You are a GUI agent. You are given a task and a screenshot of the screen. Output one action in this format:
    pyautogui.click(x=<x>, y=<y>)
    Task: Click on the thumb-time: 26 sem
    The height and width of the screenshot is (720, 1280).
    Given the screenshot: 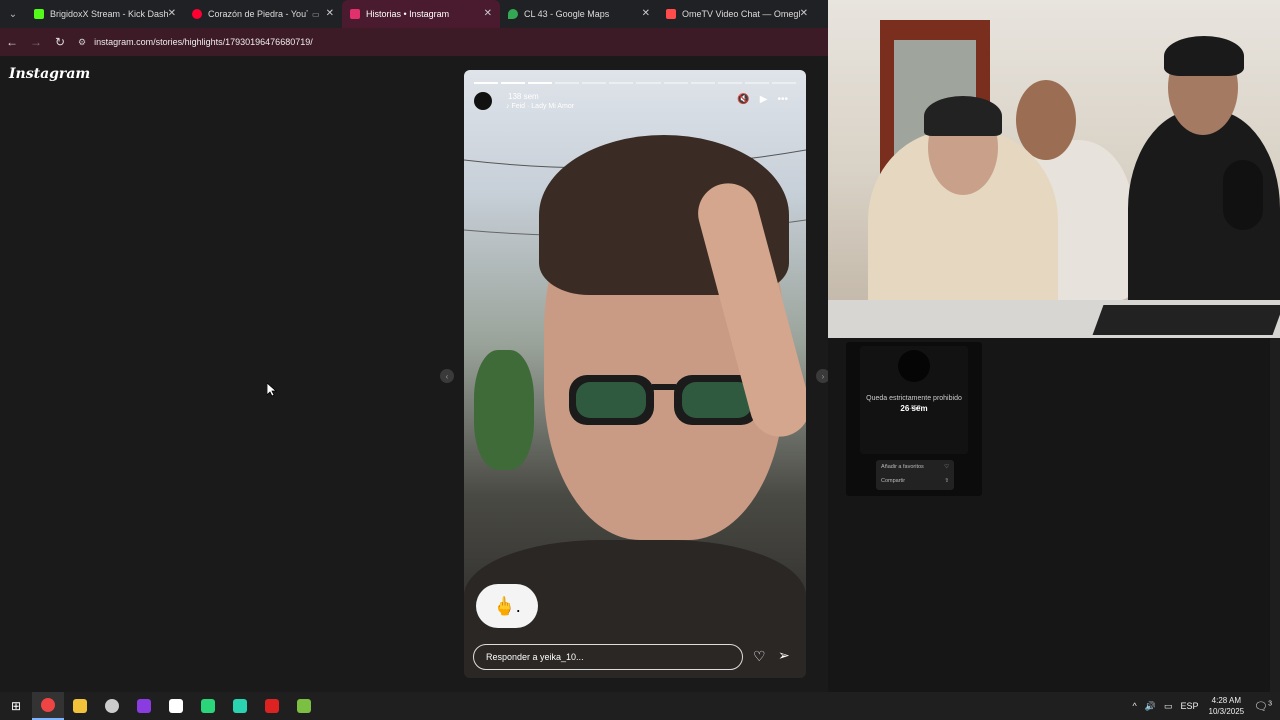 What is the action you would take?
    pyautogui.click(x=914, y=408)
    